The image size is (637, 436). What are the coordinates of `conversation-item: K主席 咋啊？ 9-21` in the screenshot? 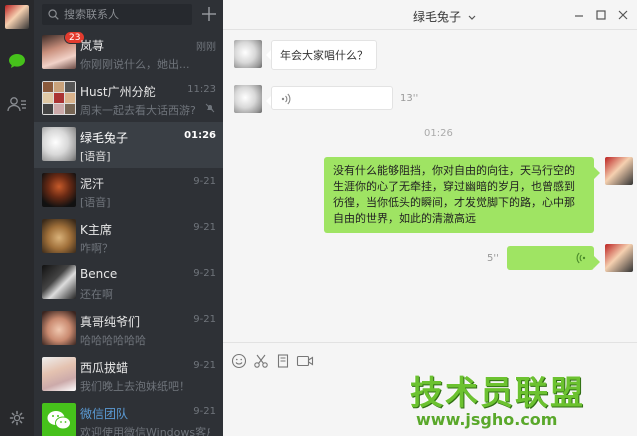 It's located at (128, 237).